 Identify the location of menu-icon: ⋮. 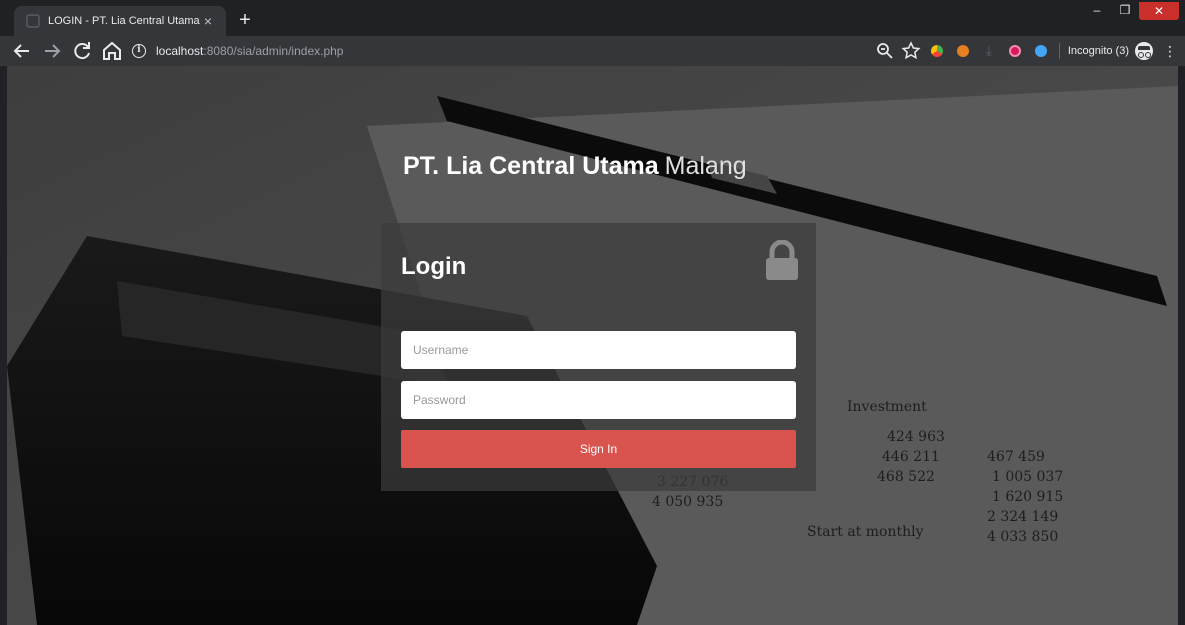
(1170, 51).